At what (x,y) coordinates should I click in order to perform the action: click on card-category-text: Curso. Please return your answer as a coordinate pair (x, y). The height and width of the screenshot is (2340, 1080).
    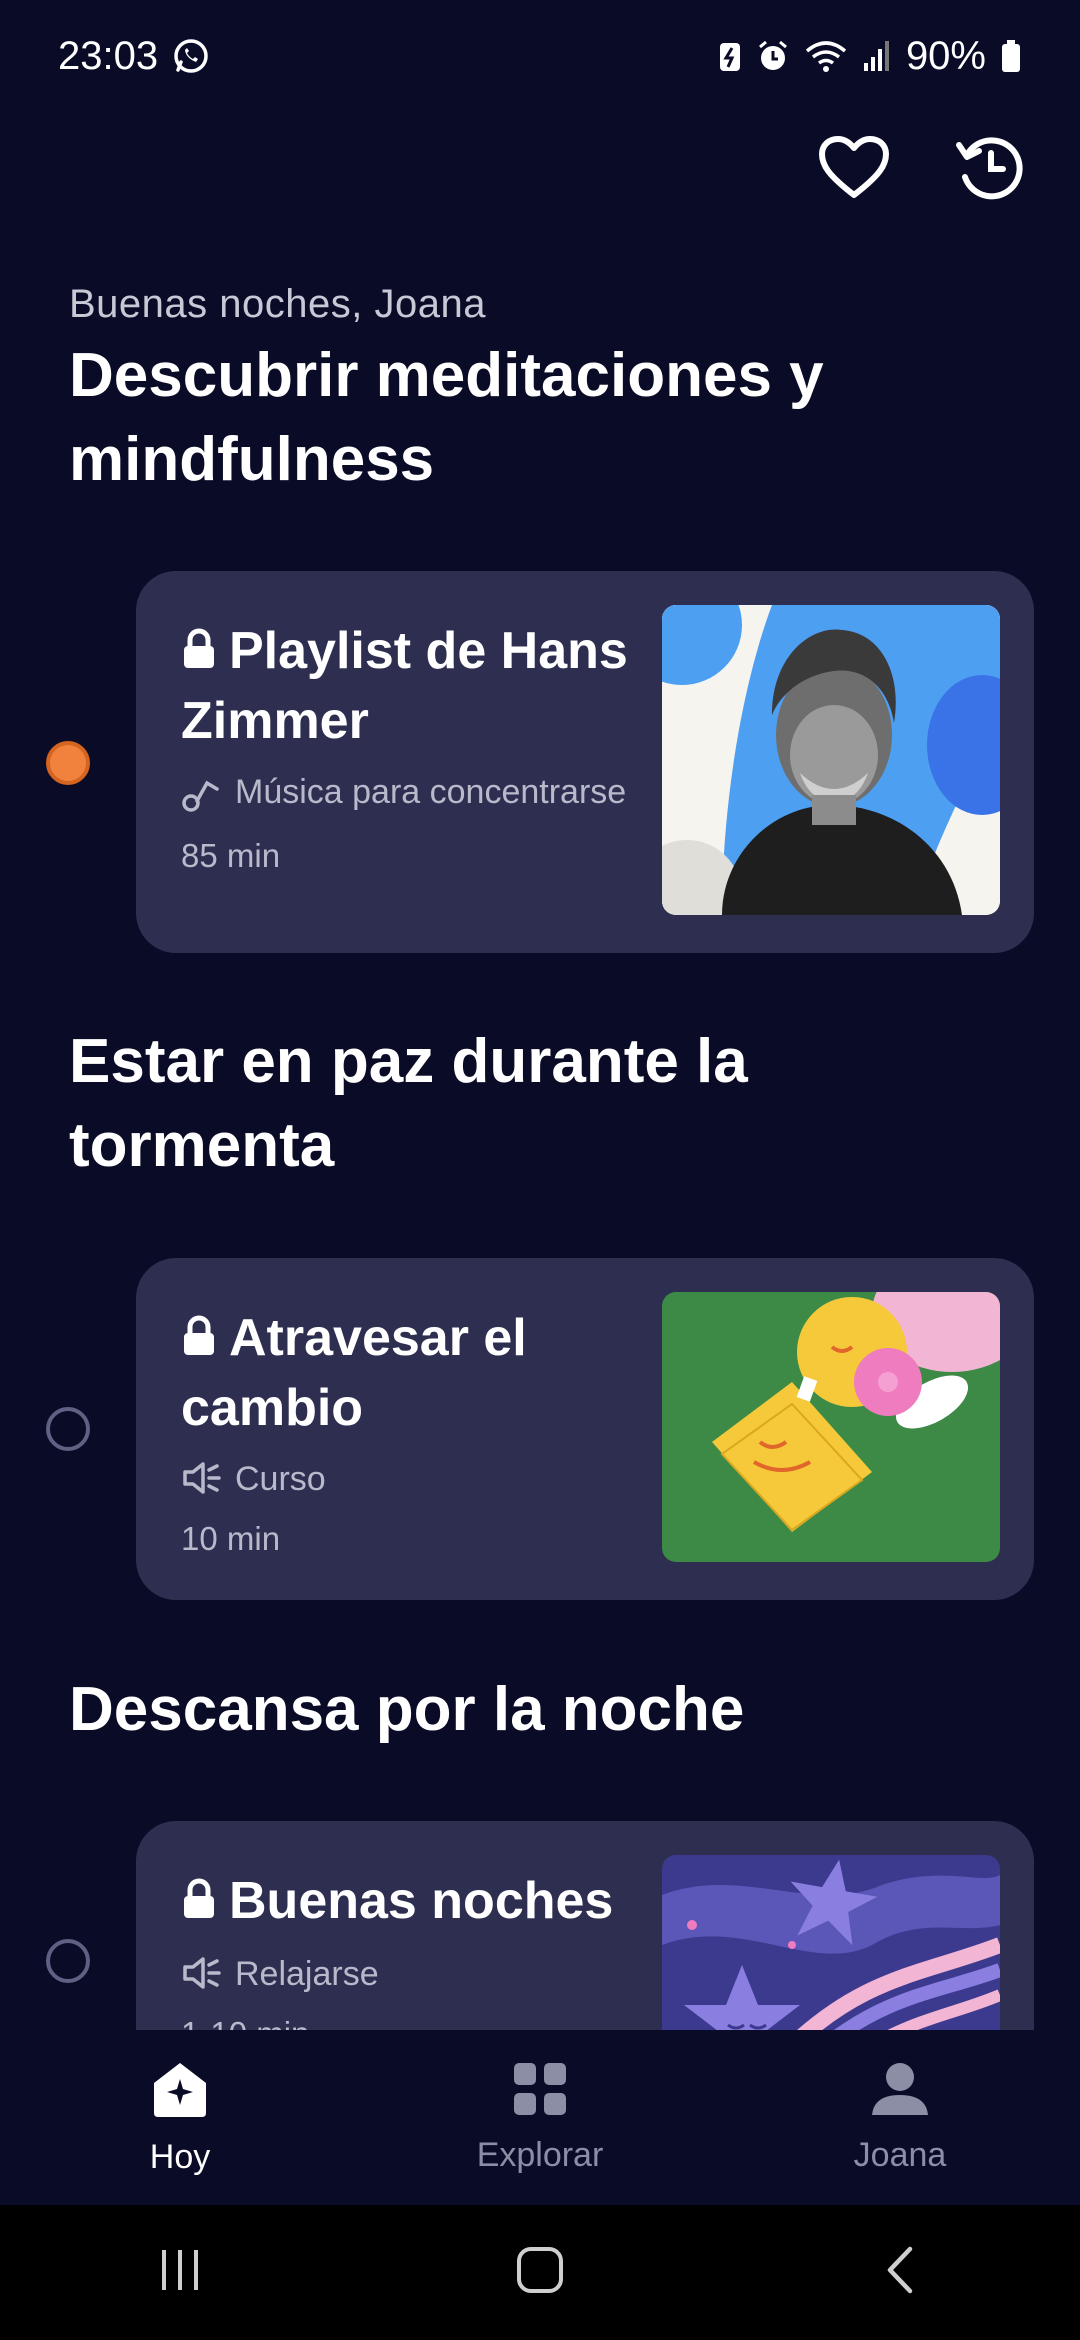
    Looking at the image, I should click on (280, 1479).